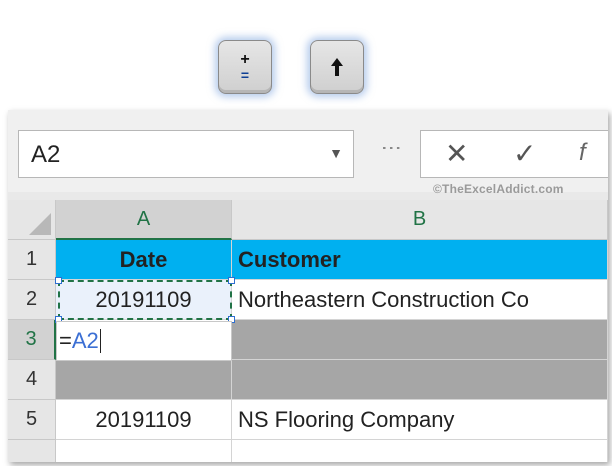 Image resolution: width=612 pixels, height=466 pixels. What do you see at coordinates (245, 59) in the screenshot?
I see `plus-symbol: +` at bounding box center [245, 59].